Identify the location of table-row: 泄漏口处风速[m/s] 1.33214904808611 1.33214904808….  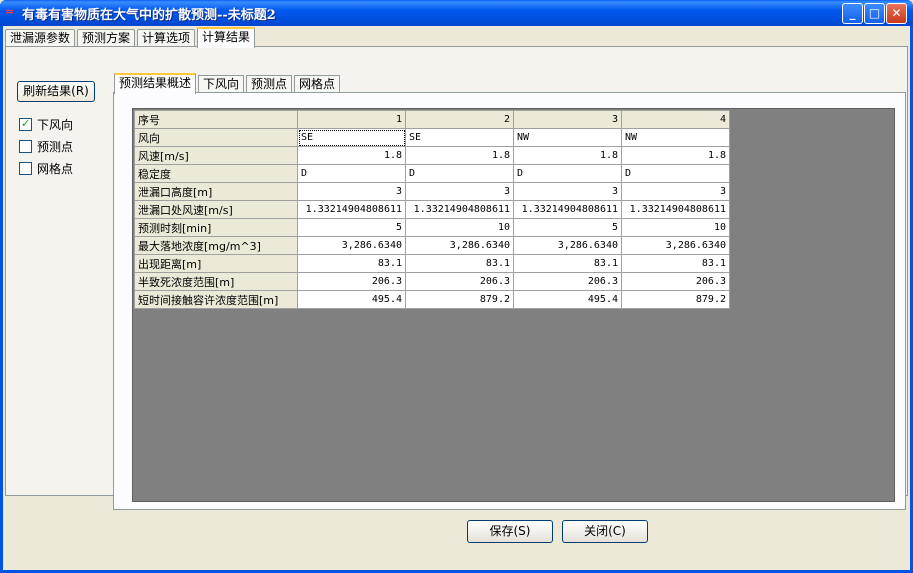
(432, 209).